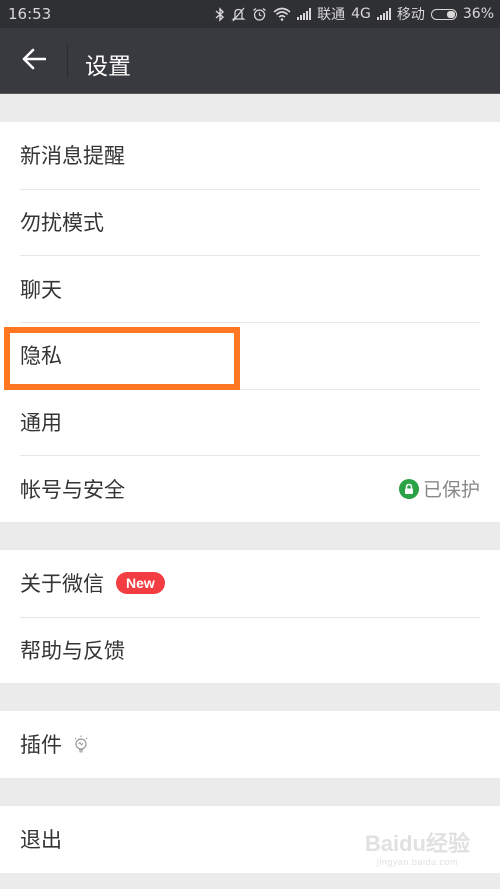 The image size is (500, 889). Describe the element at coordinates (41, 356) in the screenshot. I see `settings-item-label: 隐私` at that location.